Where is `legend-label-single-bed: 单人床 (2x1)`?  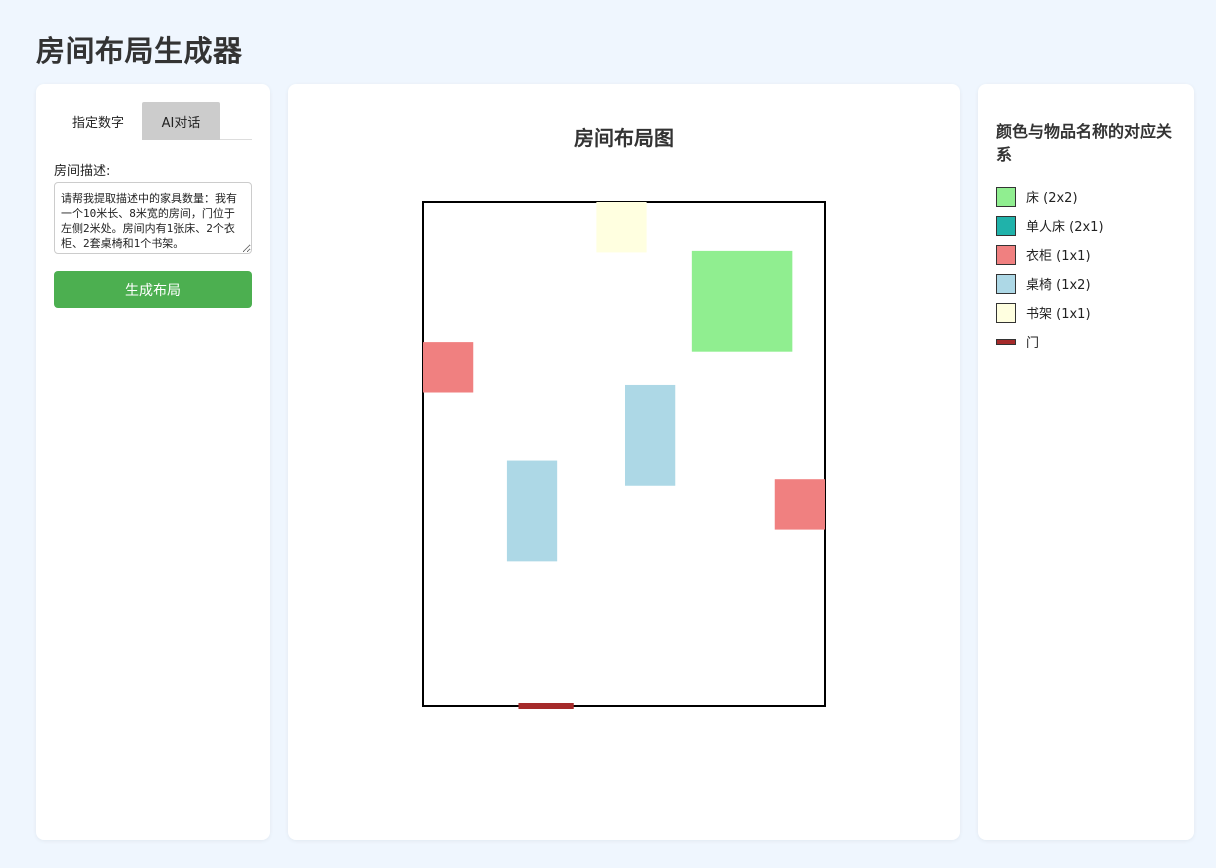 legend-label-single-bed: 单人床 (2x1) is located at coordinates (1065, 227).